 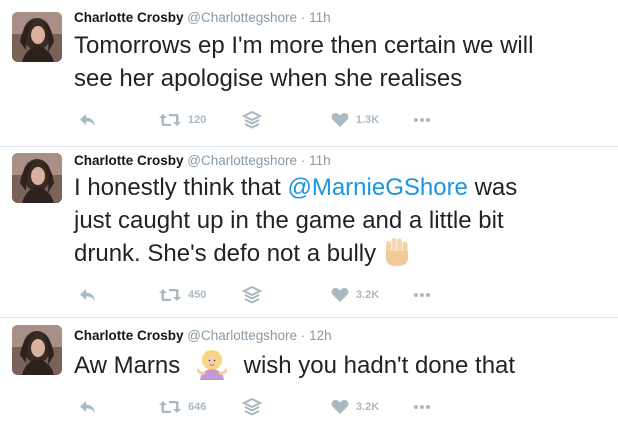 What do you see at coordinates (127, 365) in the screenshot?
I see `tweet-text-segment: Aw Marns` at bounding box center [127, 365].